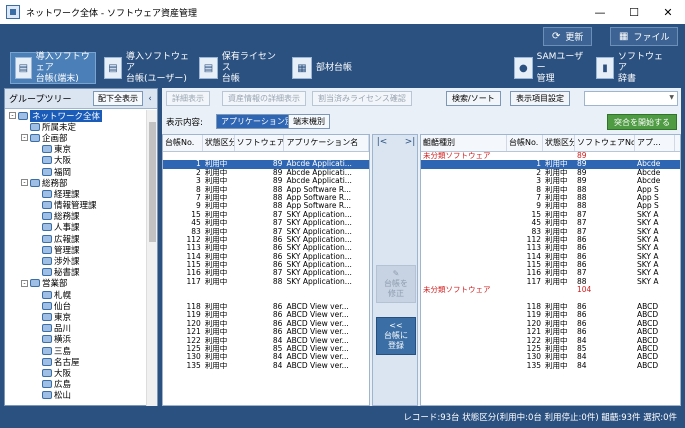  I want to click on table-row: 7 利用中 88 App S, so click(550, 198).